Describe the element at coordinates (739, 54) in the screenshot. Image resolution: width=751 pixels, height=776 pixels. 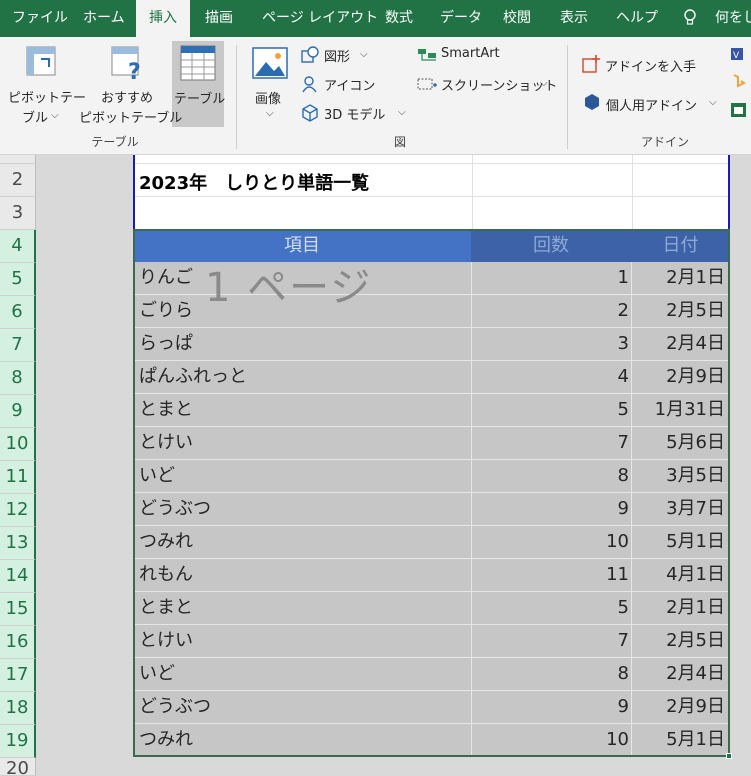
I see `visio-icon: V` at that location.